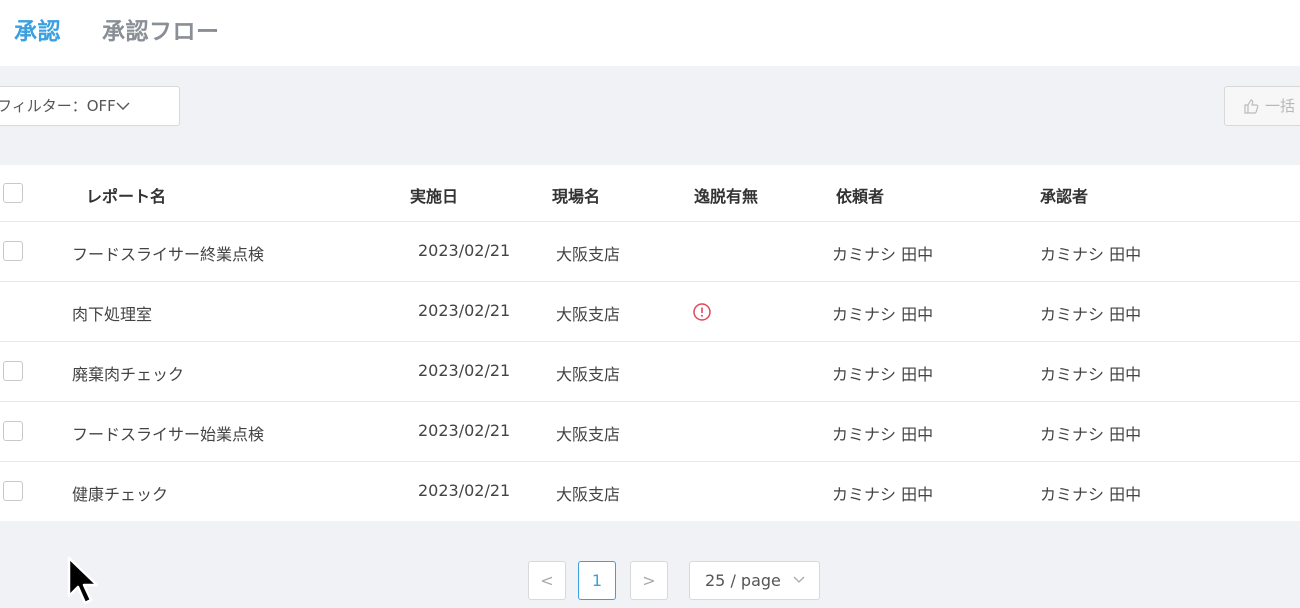 This screenshot has height=608, width=1300. What do you see at coordinates (650, 492) in the screenshot?
I see `table-row: 健康チェック 2023/02/21 大阪支店 カミナシ 田中 カミナシ 田中` at bounding box center [650, 492].